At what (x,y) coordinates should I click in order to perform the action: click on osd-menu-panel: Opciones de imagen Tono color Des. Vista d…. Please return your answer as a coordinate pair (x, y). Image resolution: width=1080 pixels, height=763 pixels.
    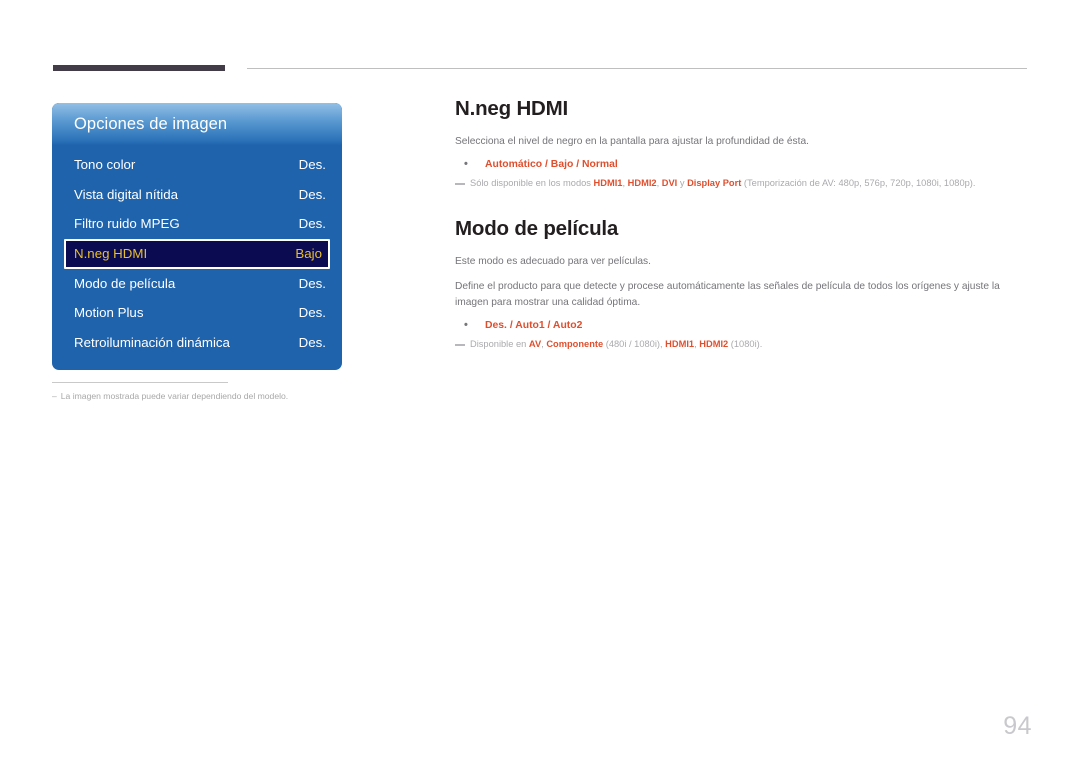
    Looking at the image, I should click on (197, 236).